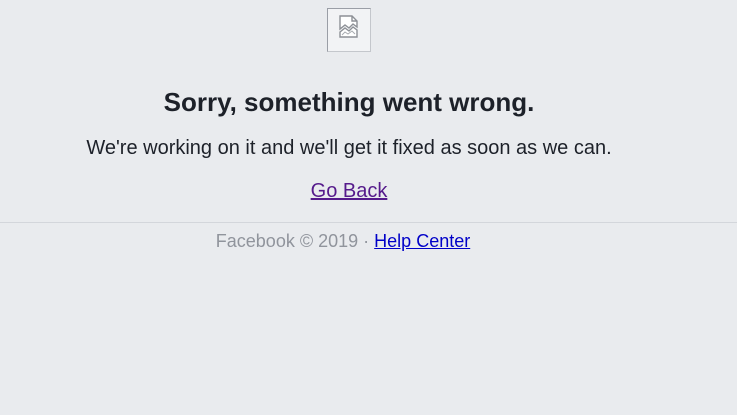 The height and width of the screenshot is (415, 737). I want to click on go-back-link: Go Back, so click(349, 191).